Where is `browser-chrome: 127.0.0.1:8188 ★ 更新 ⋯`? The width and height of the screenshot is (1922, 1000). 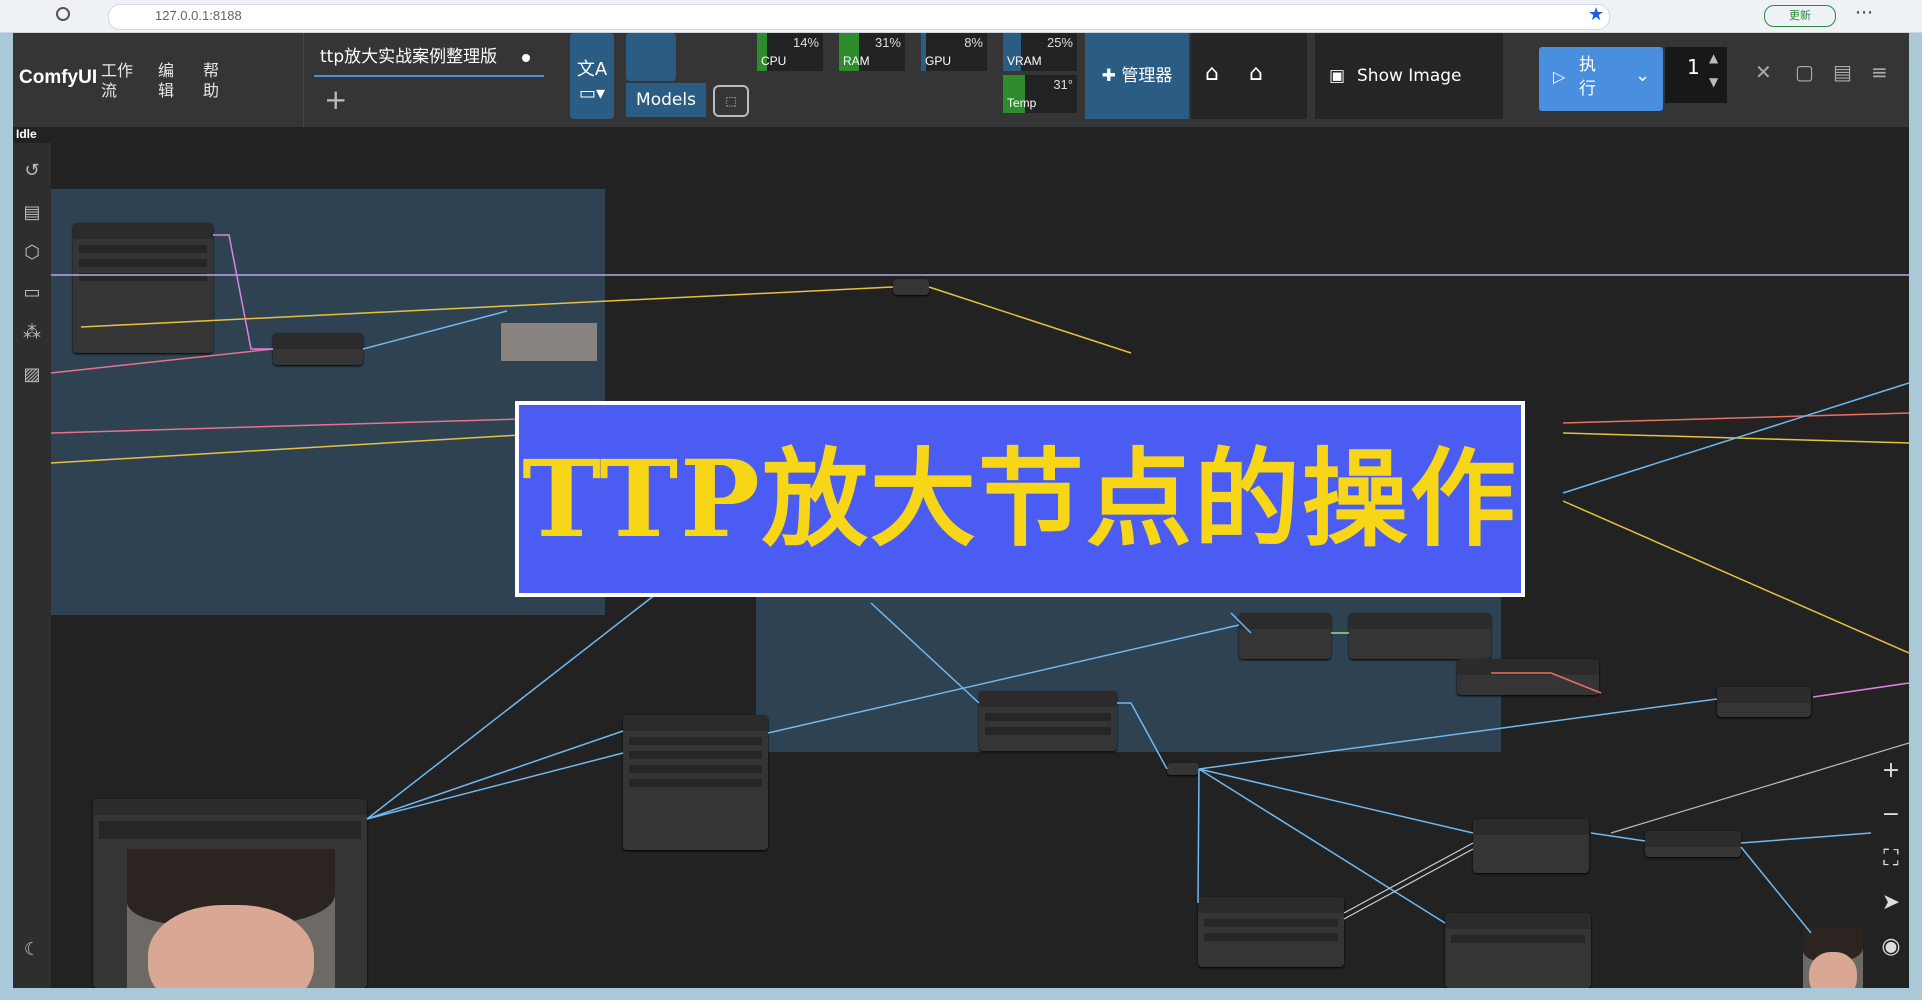 browser-chrome: 127.0.0.1:8188 ★ 更新 ⋯ is located at coordinates (961, 16).